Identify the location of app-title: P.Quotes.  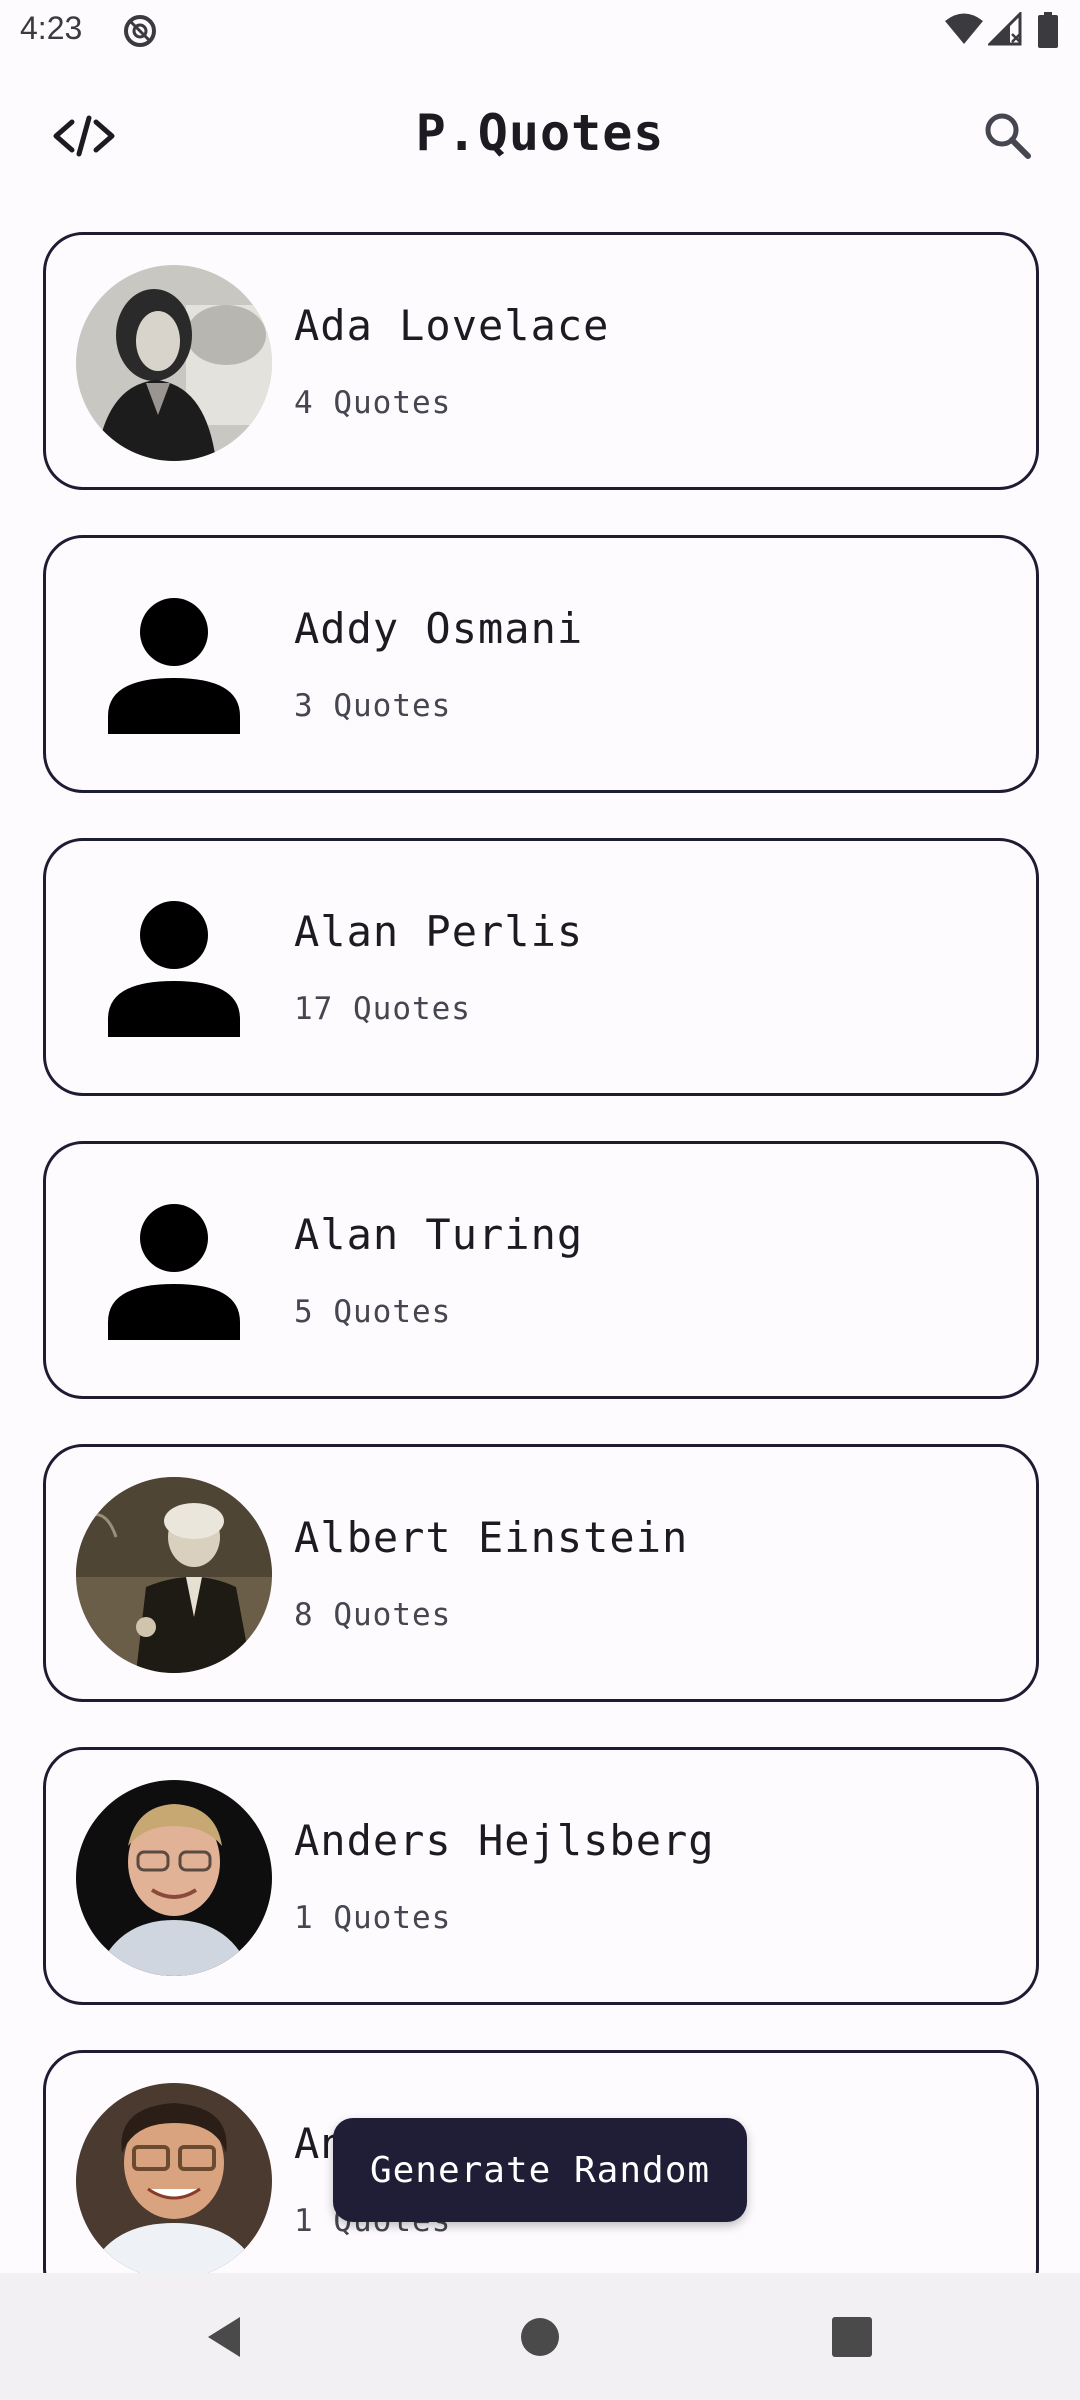
(540, 133).